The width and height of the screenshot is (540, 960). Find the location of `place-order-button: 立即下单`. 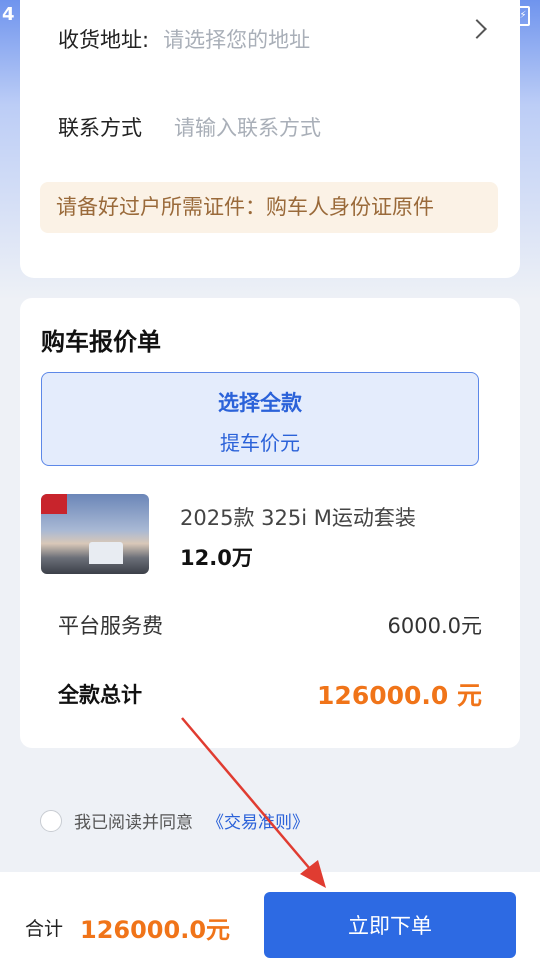

place-order-button: 立即下单 is located at coordinates (390, 925).